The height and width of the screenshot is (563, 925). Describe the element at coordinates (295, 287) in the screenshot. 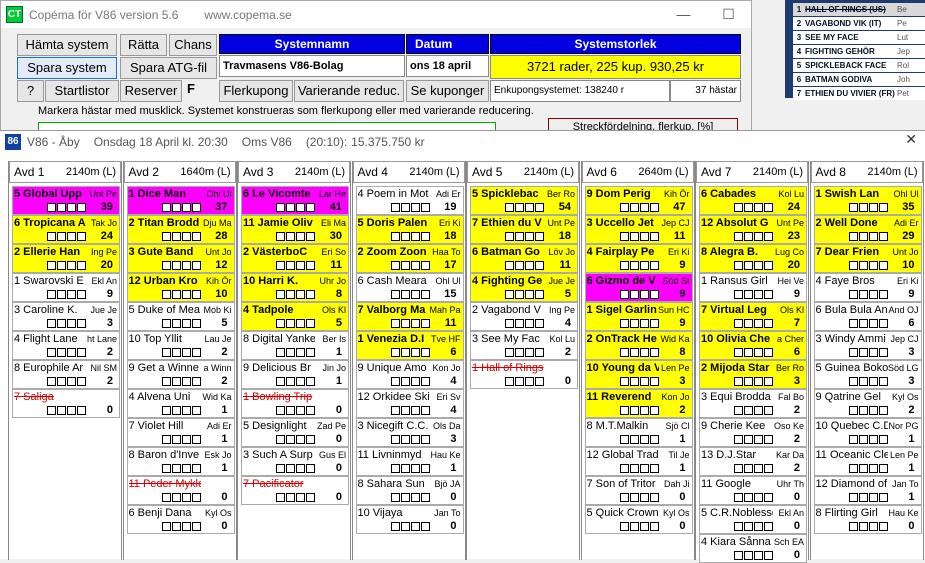

I see `horse-cell: 10 Harri K. Uhr Jo 8` at that location.